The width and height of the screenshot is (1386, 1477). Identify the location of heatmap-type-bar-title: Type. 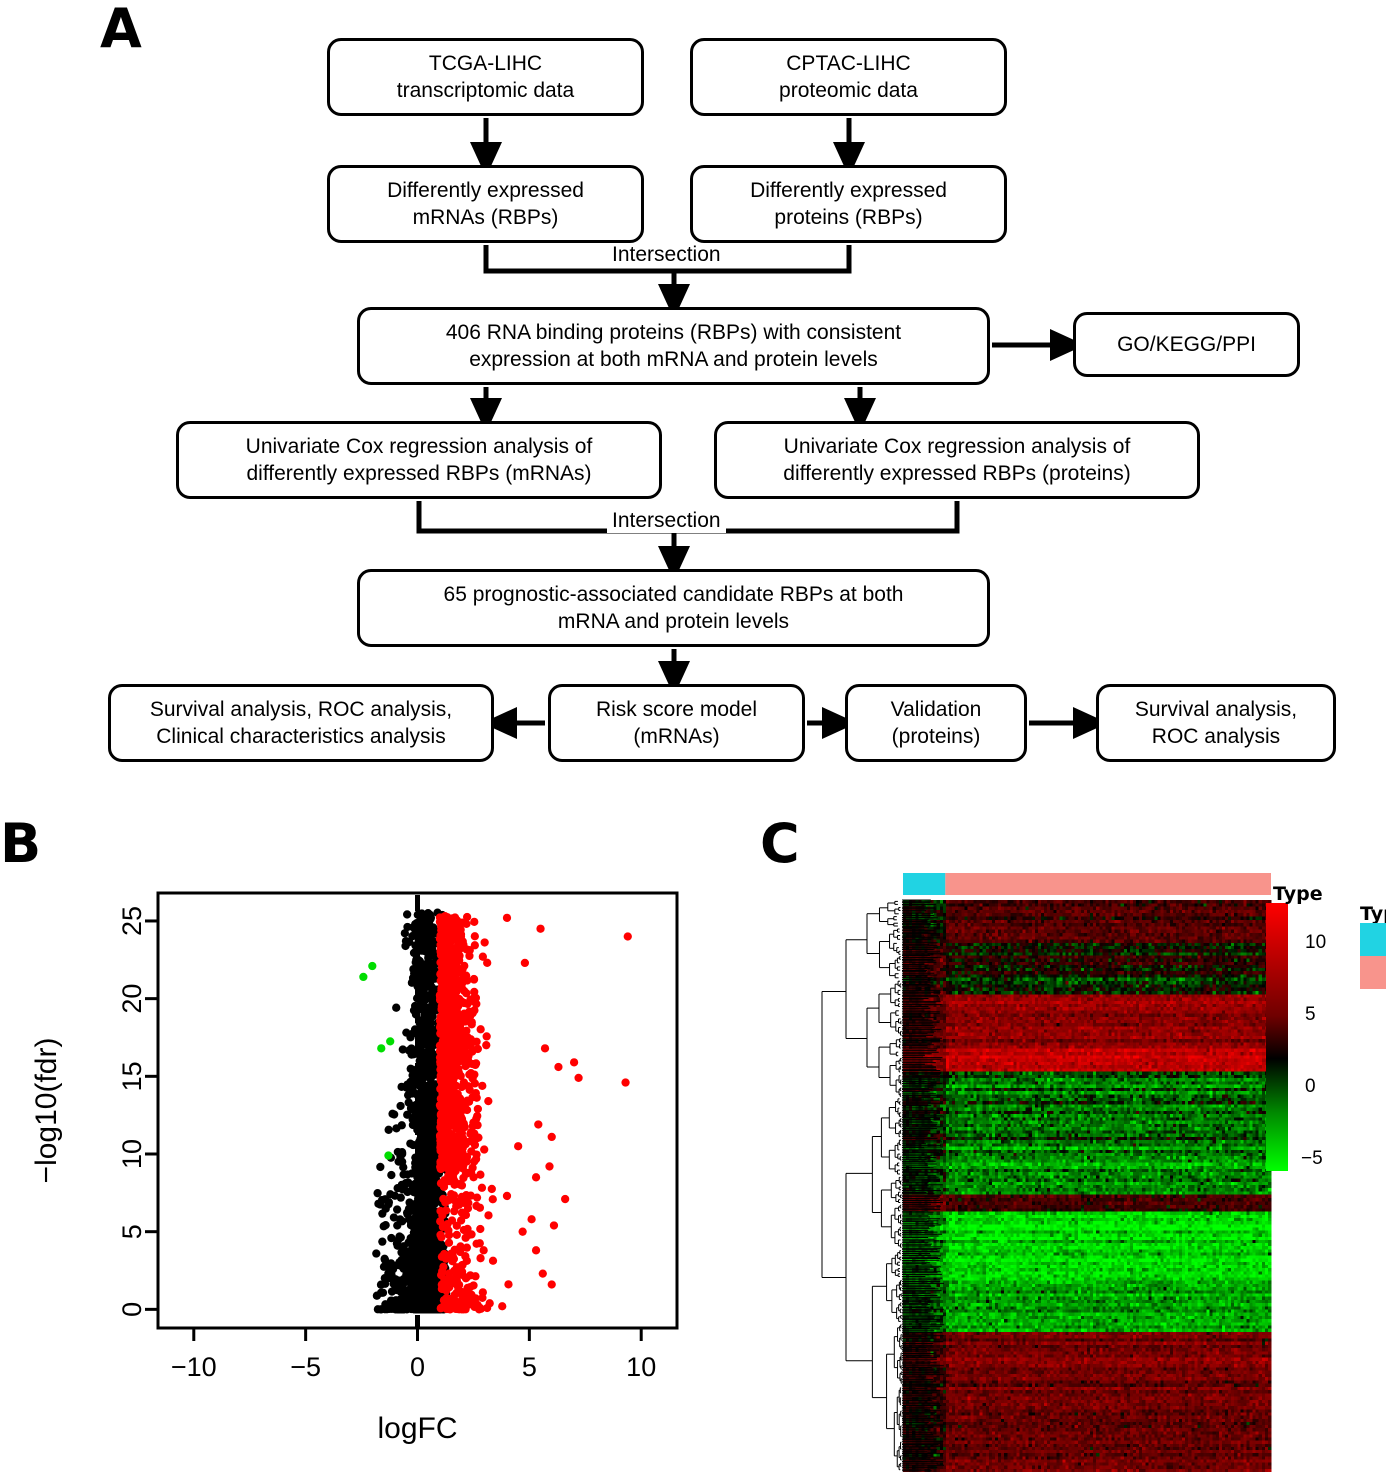
(1298, 894).